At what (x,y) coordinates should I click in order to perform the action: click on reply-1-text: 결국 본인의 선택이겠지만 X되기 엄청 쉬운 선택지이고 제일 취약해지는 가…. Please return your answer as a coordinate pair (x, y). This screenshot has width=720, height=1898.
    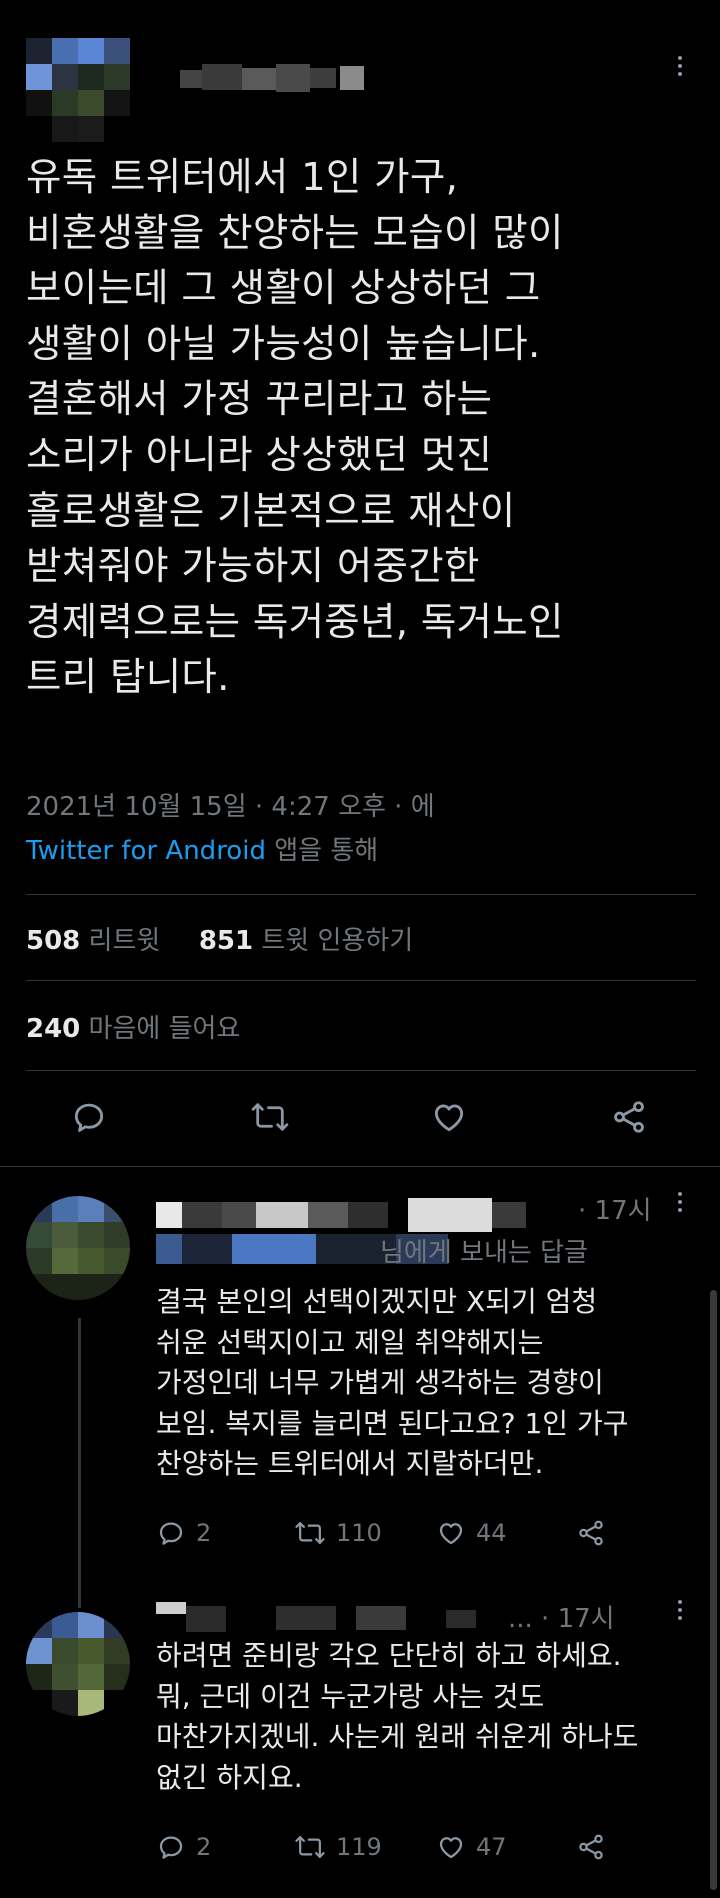
    Looking at the image, I should click on (392, 1382).